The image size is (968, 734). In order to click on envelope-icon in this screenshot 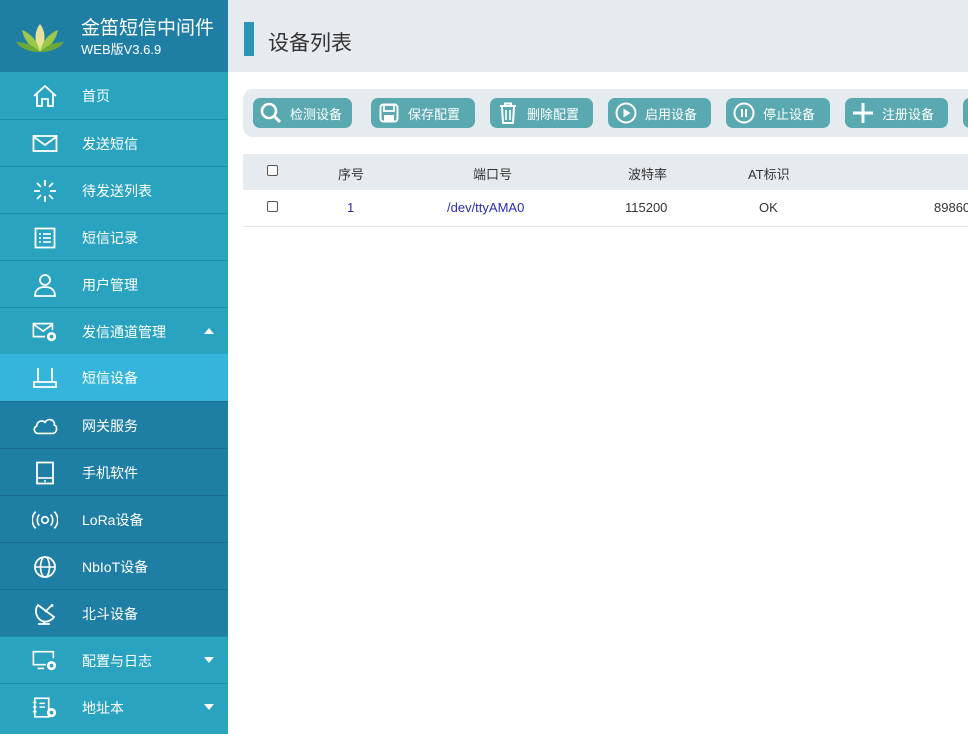, I will do `click(45, 144)`.